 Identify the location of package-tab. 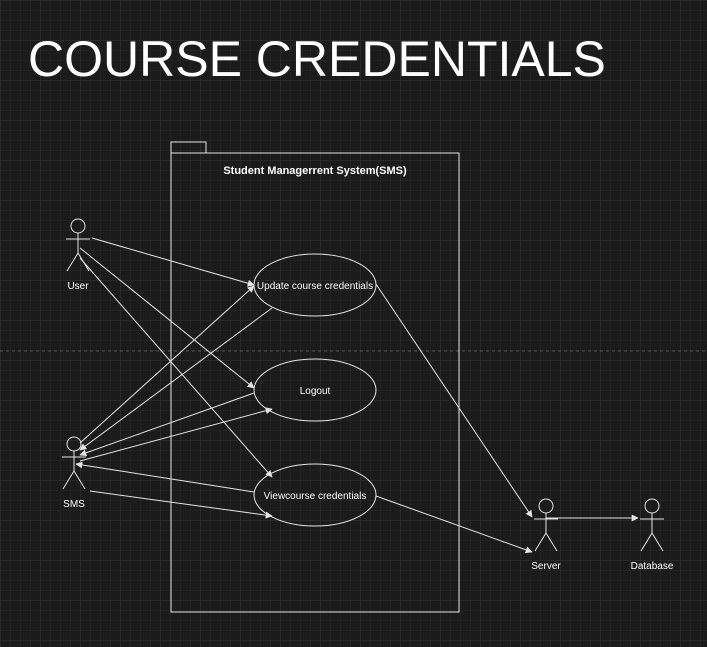
(188, 147).